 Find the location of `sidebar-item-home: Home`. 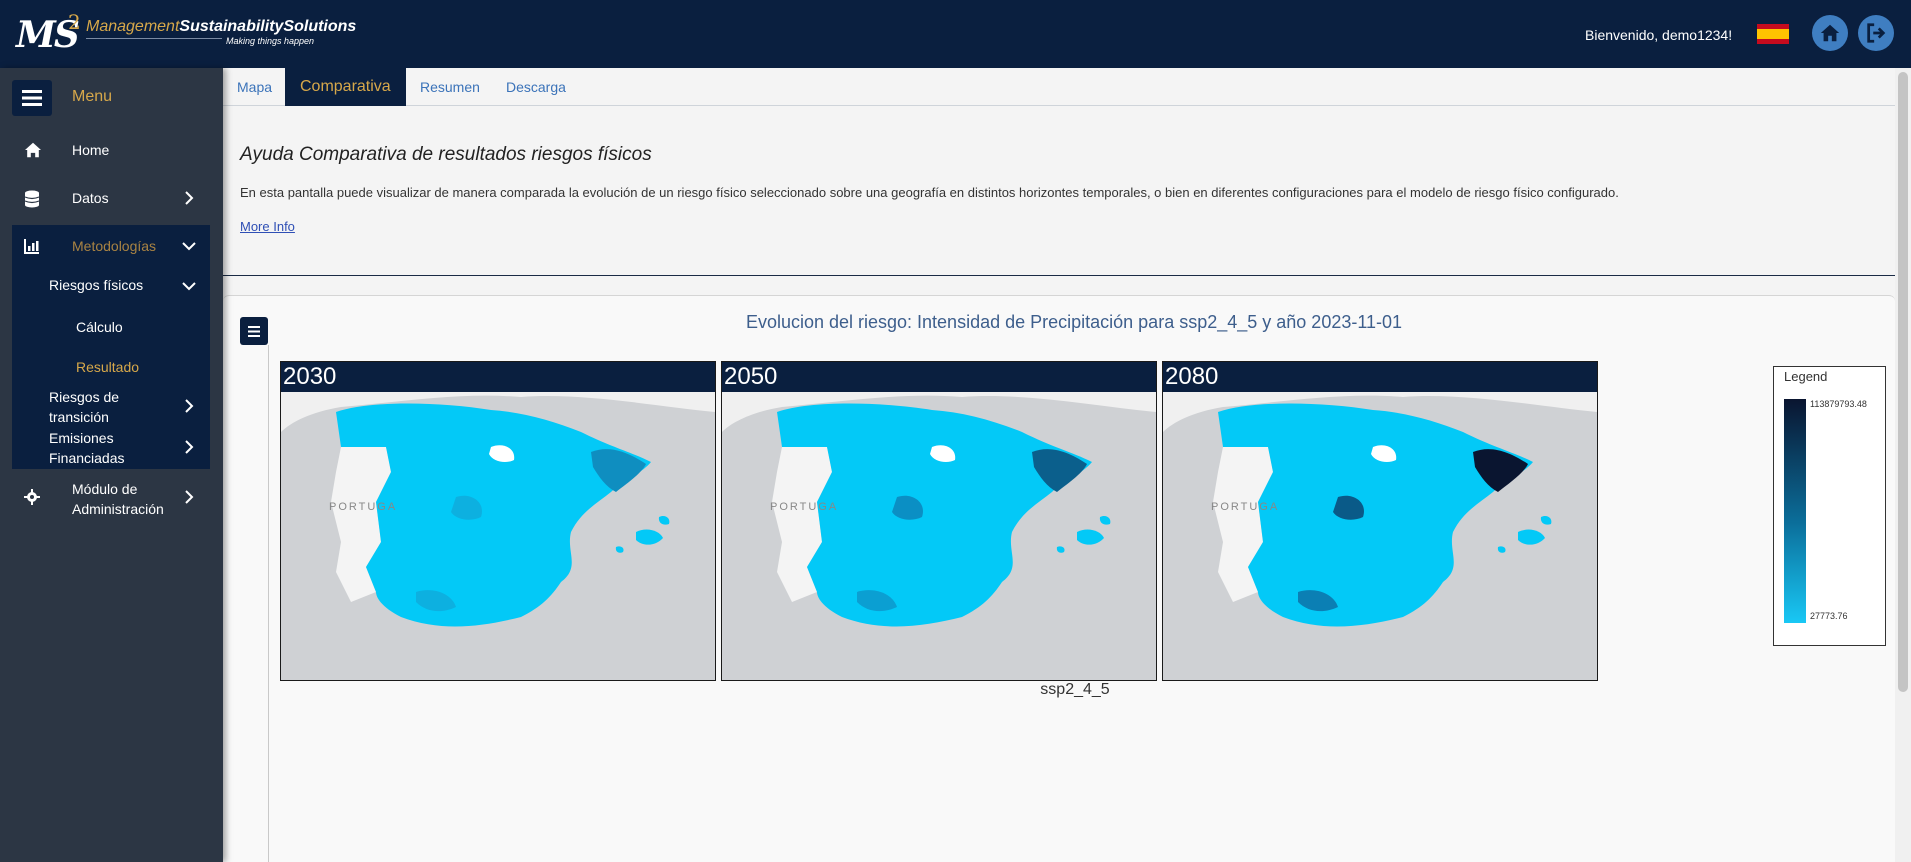

sidebar-item-home: Home is located at coordinates (111, 152).